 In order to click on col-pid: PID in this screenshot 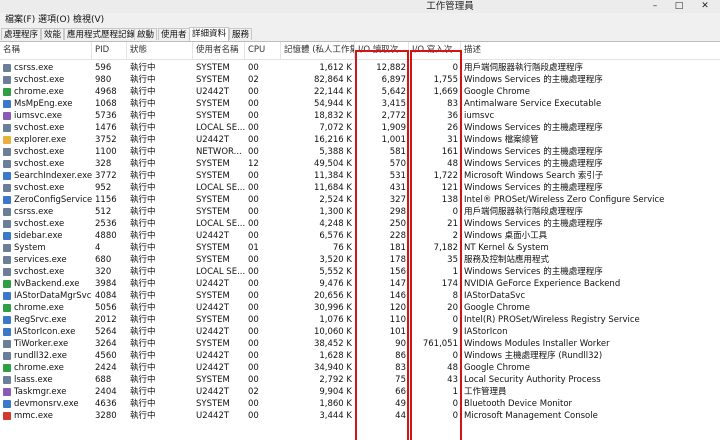, I will do `click(109, 50)`.